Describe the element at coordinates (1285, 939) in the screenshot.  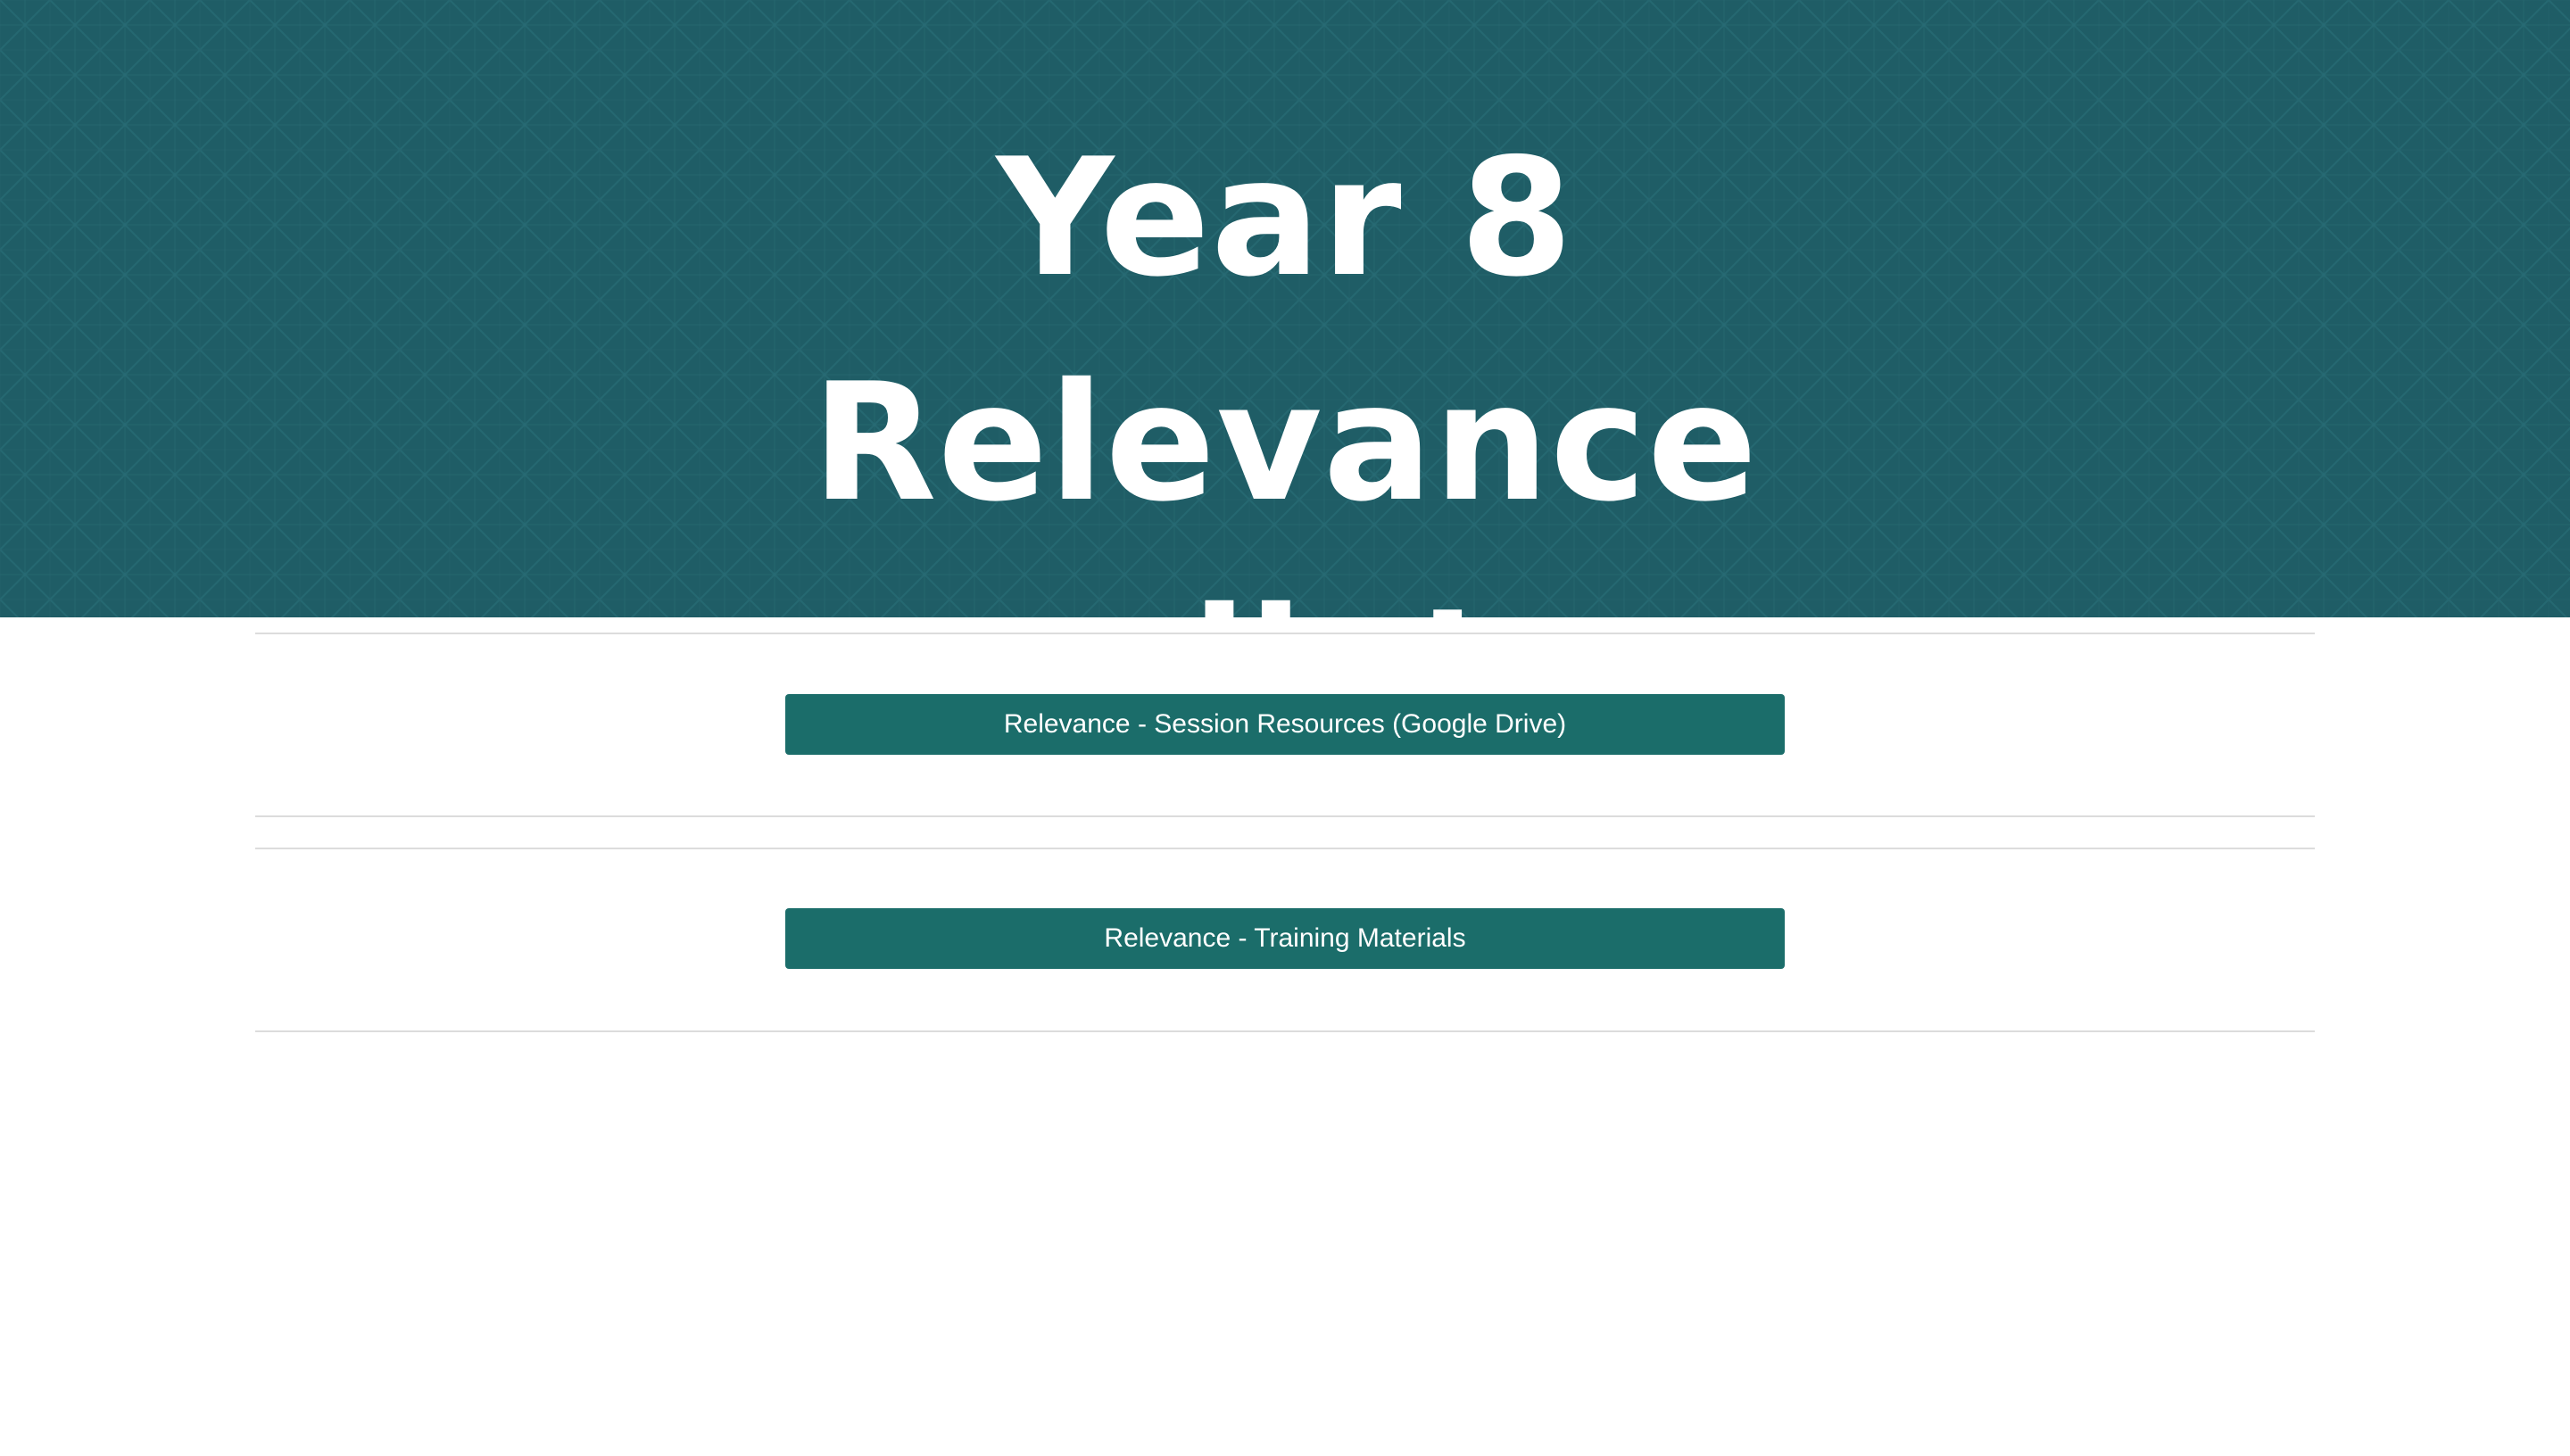
I see `training-materials-button: Relevance - Training Materials` at that location.